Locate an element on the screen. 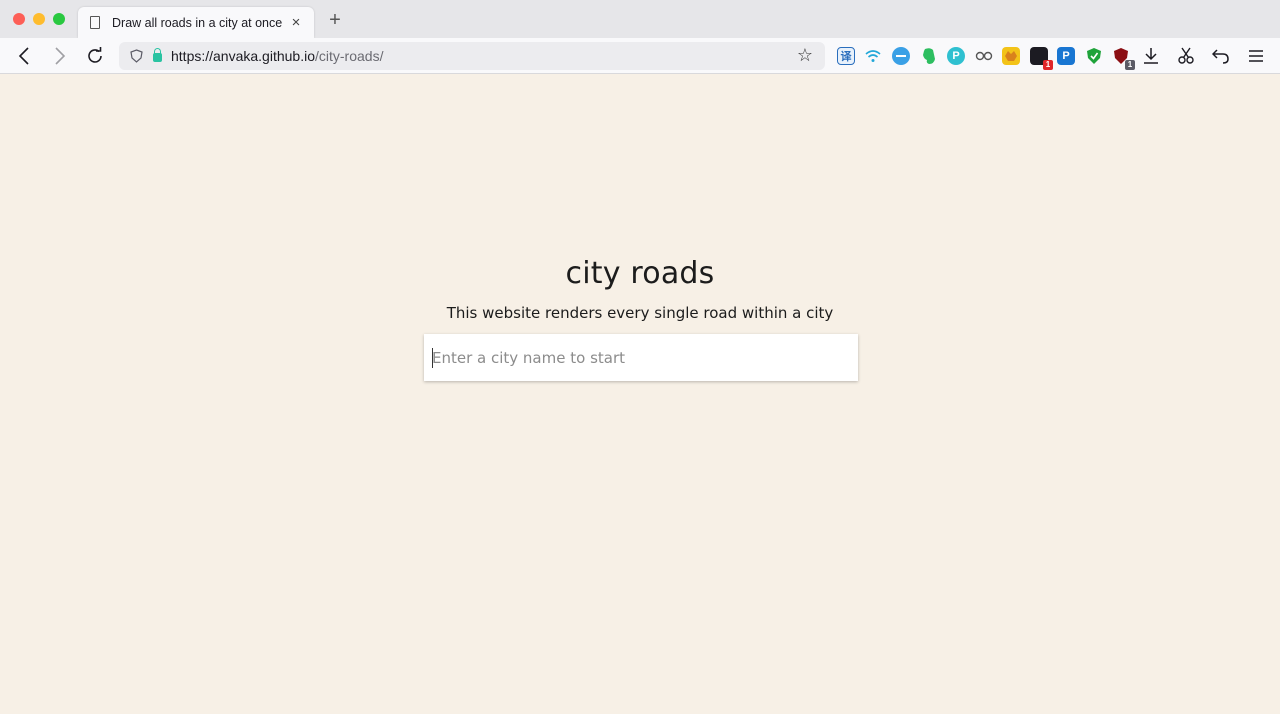  reload-icon is located at coordinates (95, 56).